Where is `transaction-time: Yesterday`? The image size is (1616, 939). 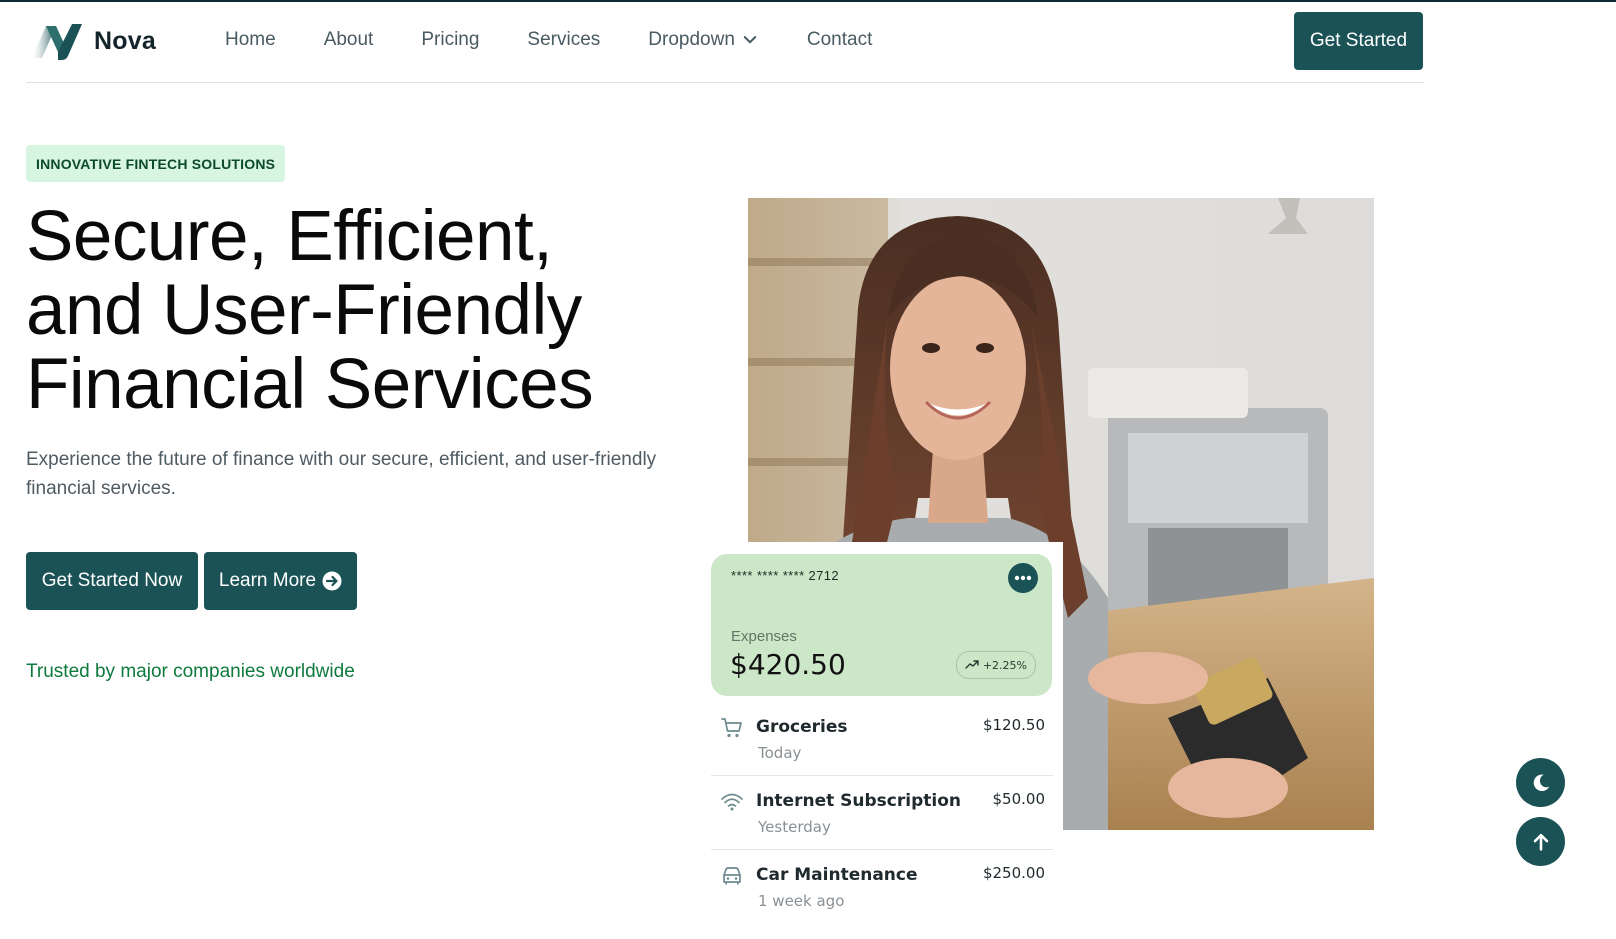
transaction-time: Yesterday is located at coordinates (794, 827).